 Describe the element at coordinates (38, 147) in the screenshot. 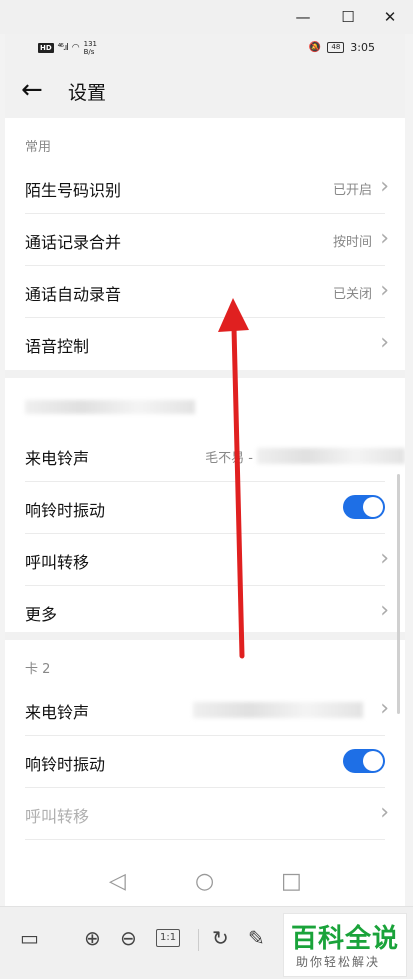

I see `section-header-common: 常用` at that location.